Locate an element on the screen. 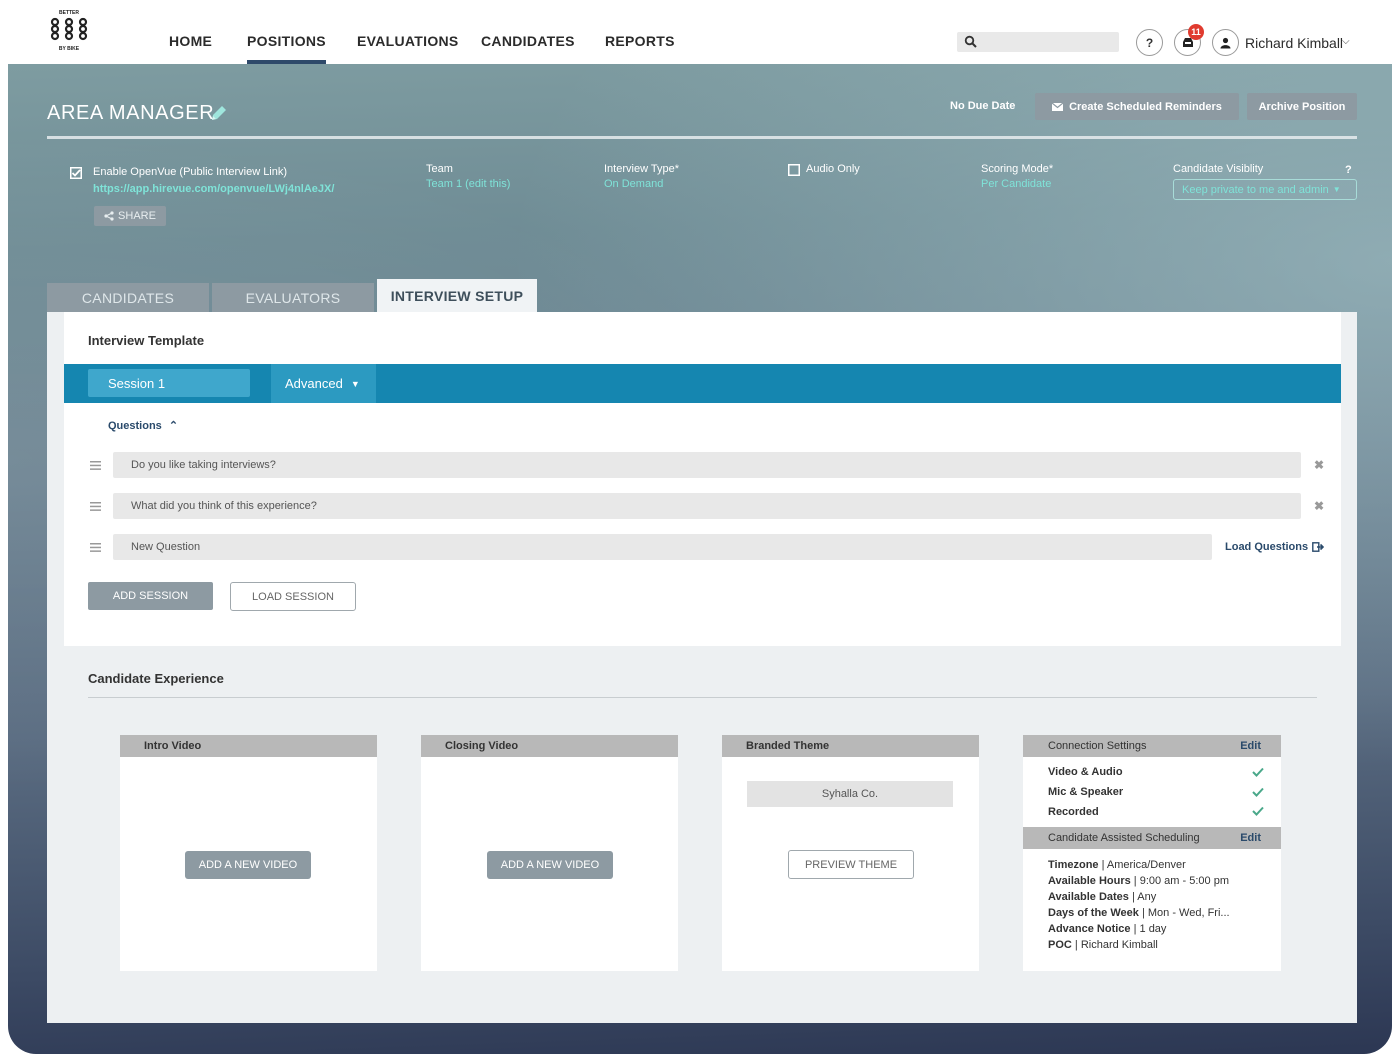 This screenshot has height=1061, width=1400. openvue-label: Enable OpenVue (Public Interview Link) is located at coordinates (190, 172).